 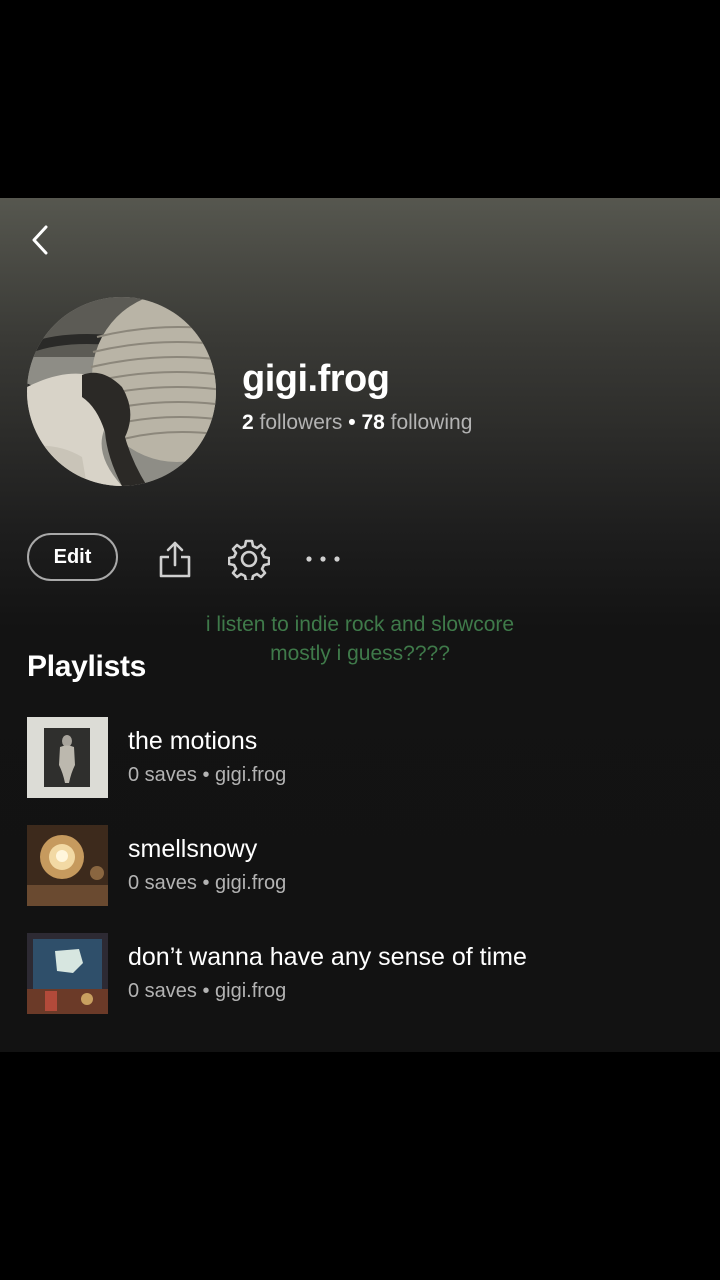 What do you see at coordinates (357, 758) in the screenshot?
I see `playlist-item: the motions 0 saves • gigi.frog` at bounding box center [357, 758].